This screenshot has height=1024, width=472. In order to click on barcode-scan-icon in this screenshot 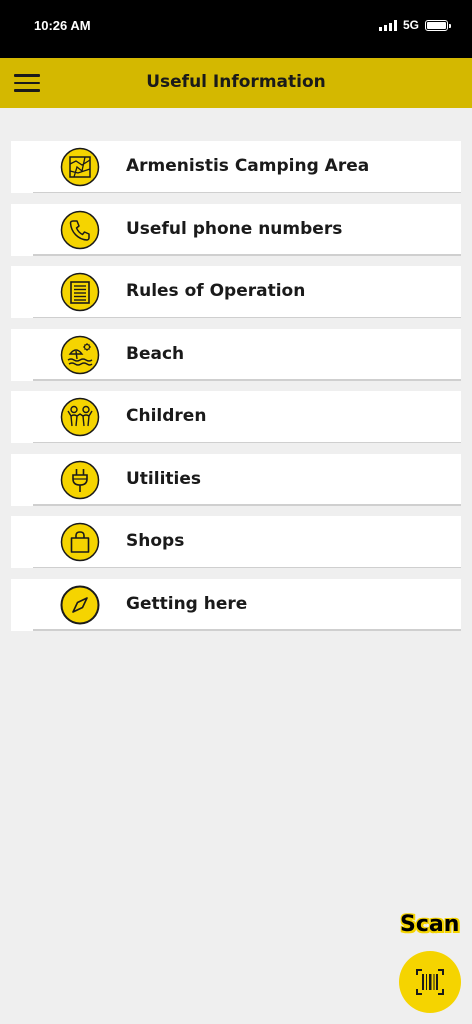, I will do `click(430, 982)`.